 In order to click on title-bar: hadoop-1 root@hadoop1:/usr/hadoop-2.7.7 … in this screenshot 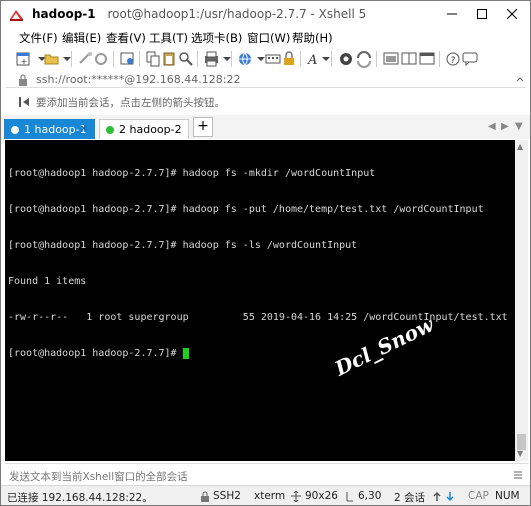, I will do `click(265, 15)`.